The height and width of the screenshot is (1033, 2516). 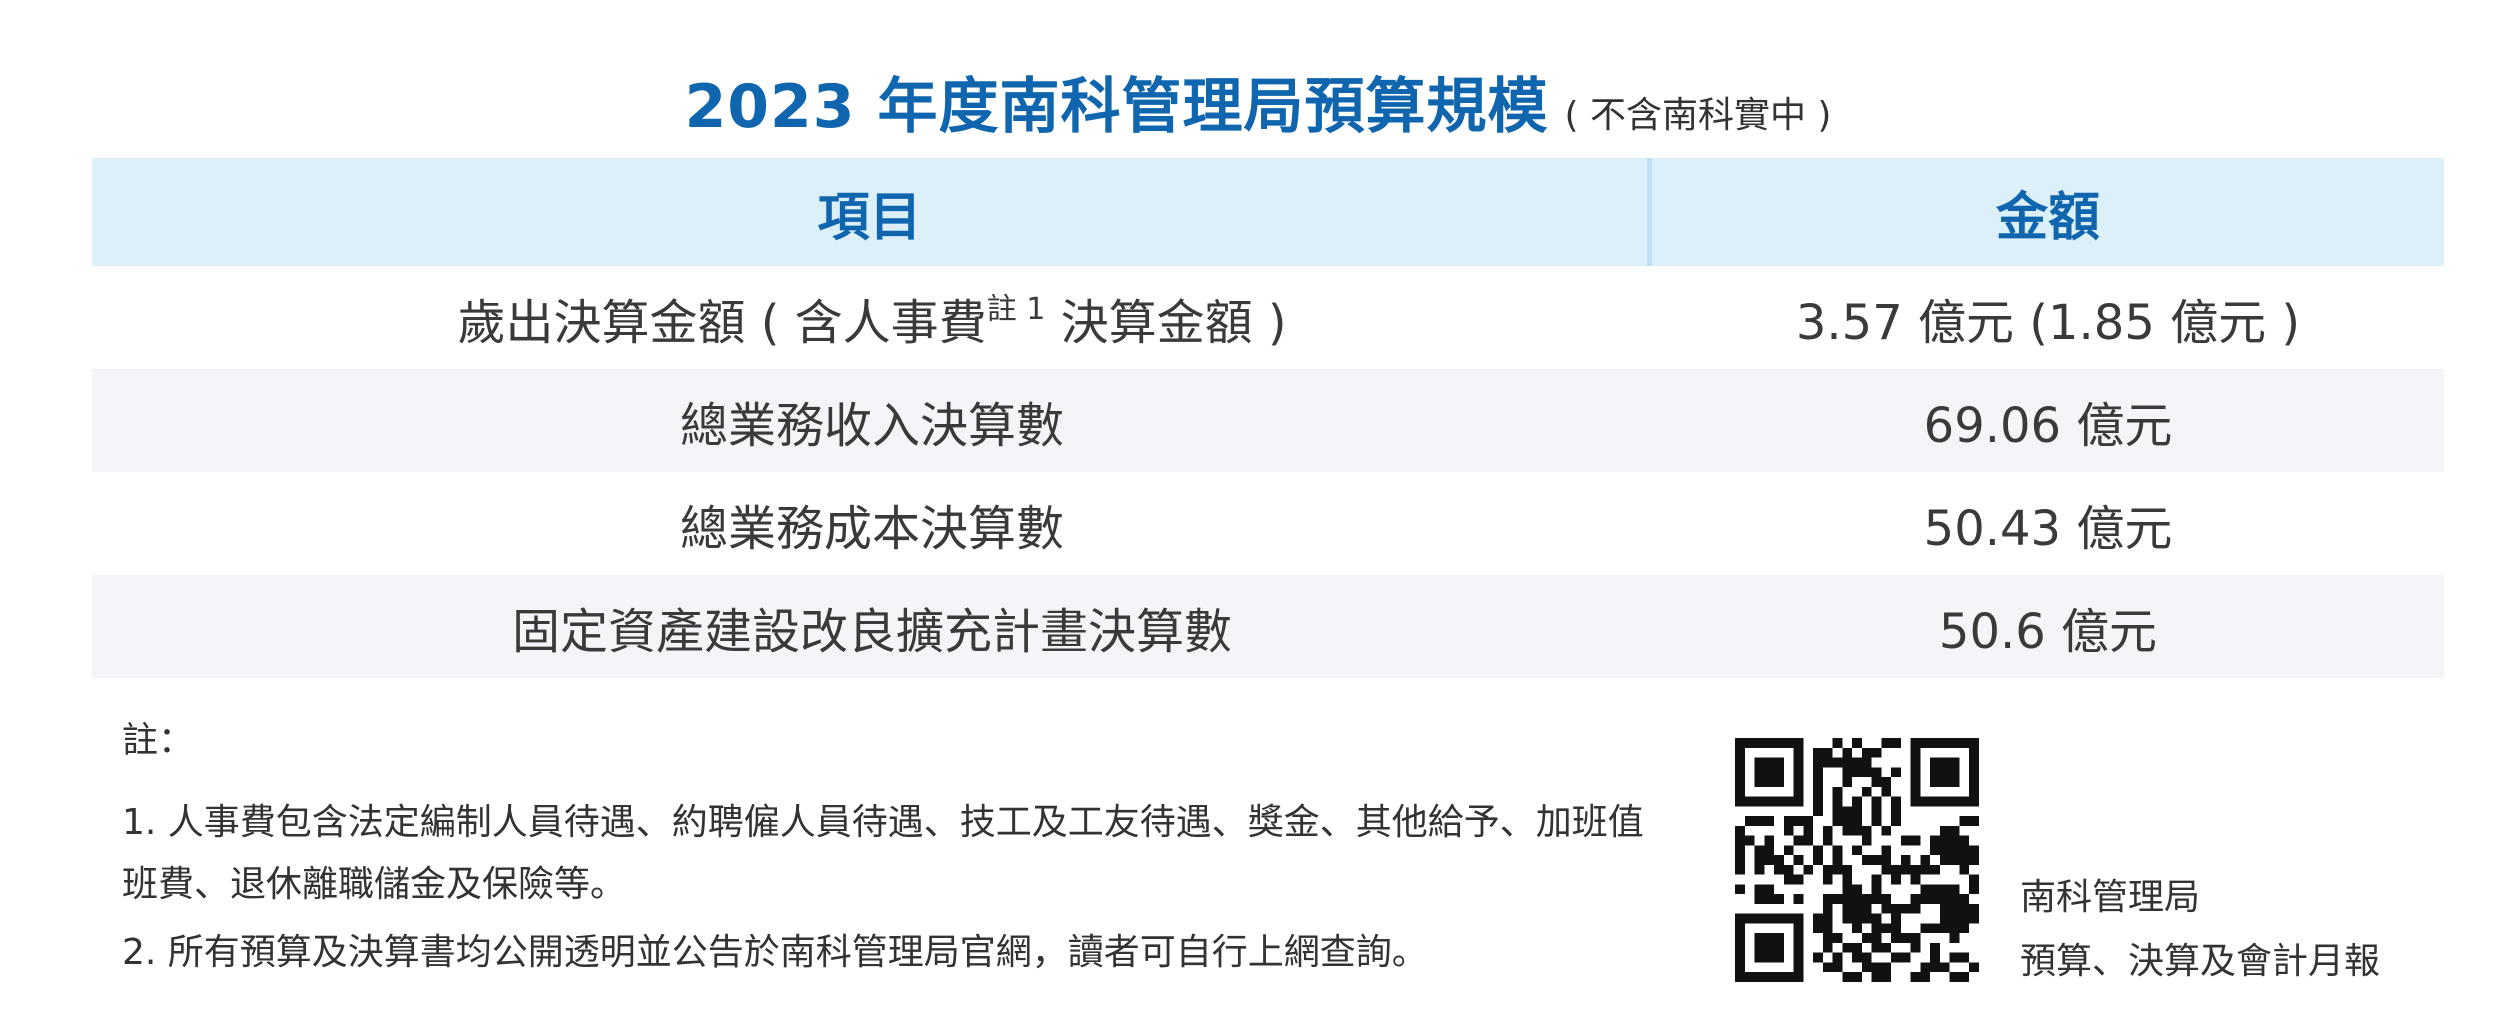 What do you see at coordinates (2048, 322) in the screenshot?
I see `amount-value: 3.57 億元 (1.85 億元 )` at bounding box center [2048, 322].